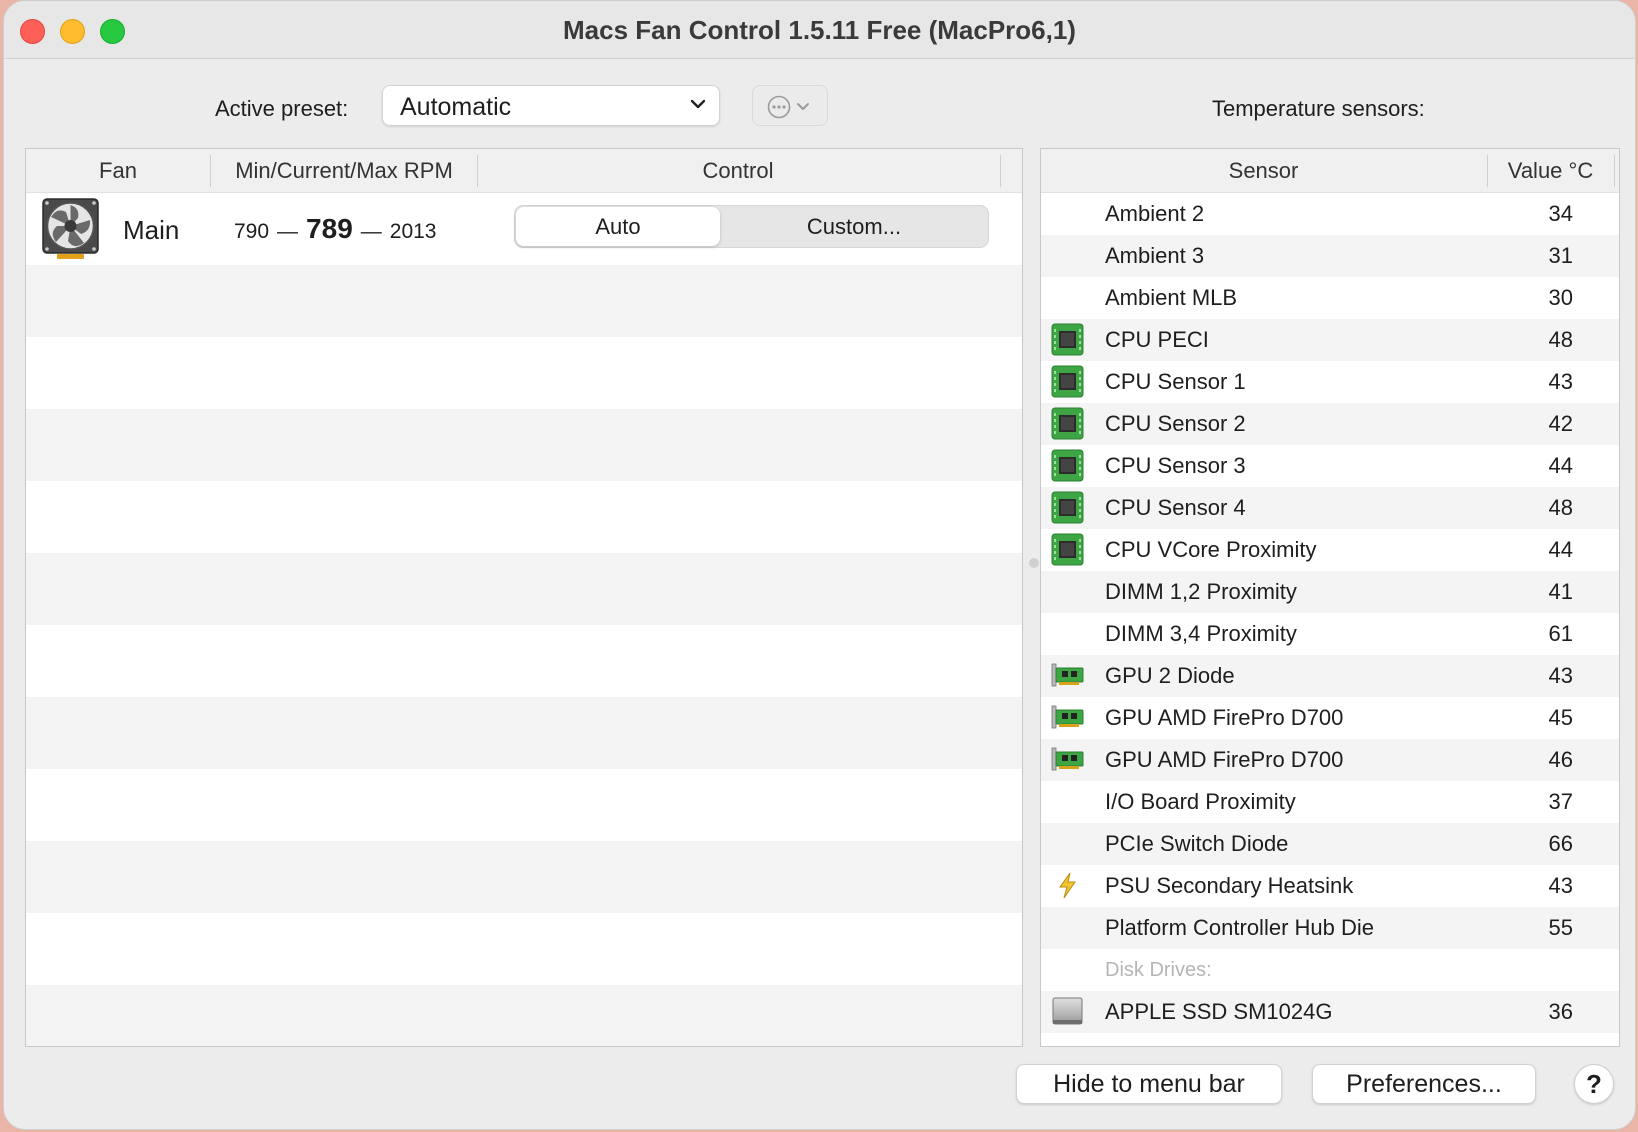  I want to click on current-rpm: 789, so click(329, 228).